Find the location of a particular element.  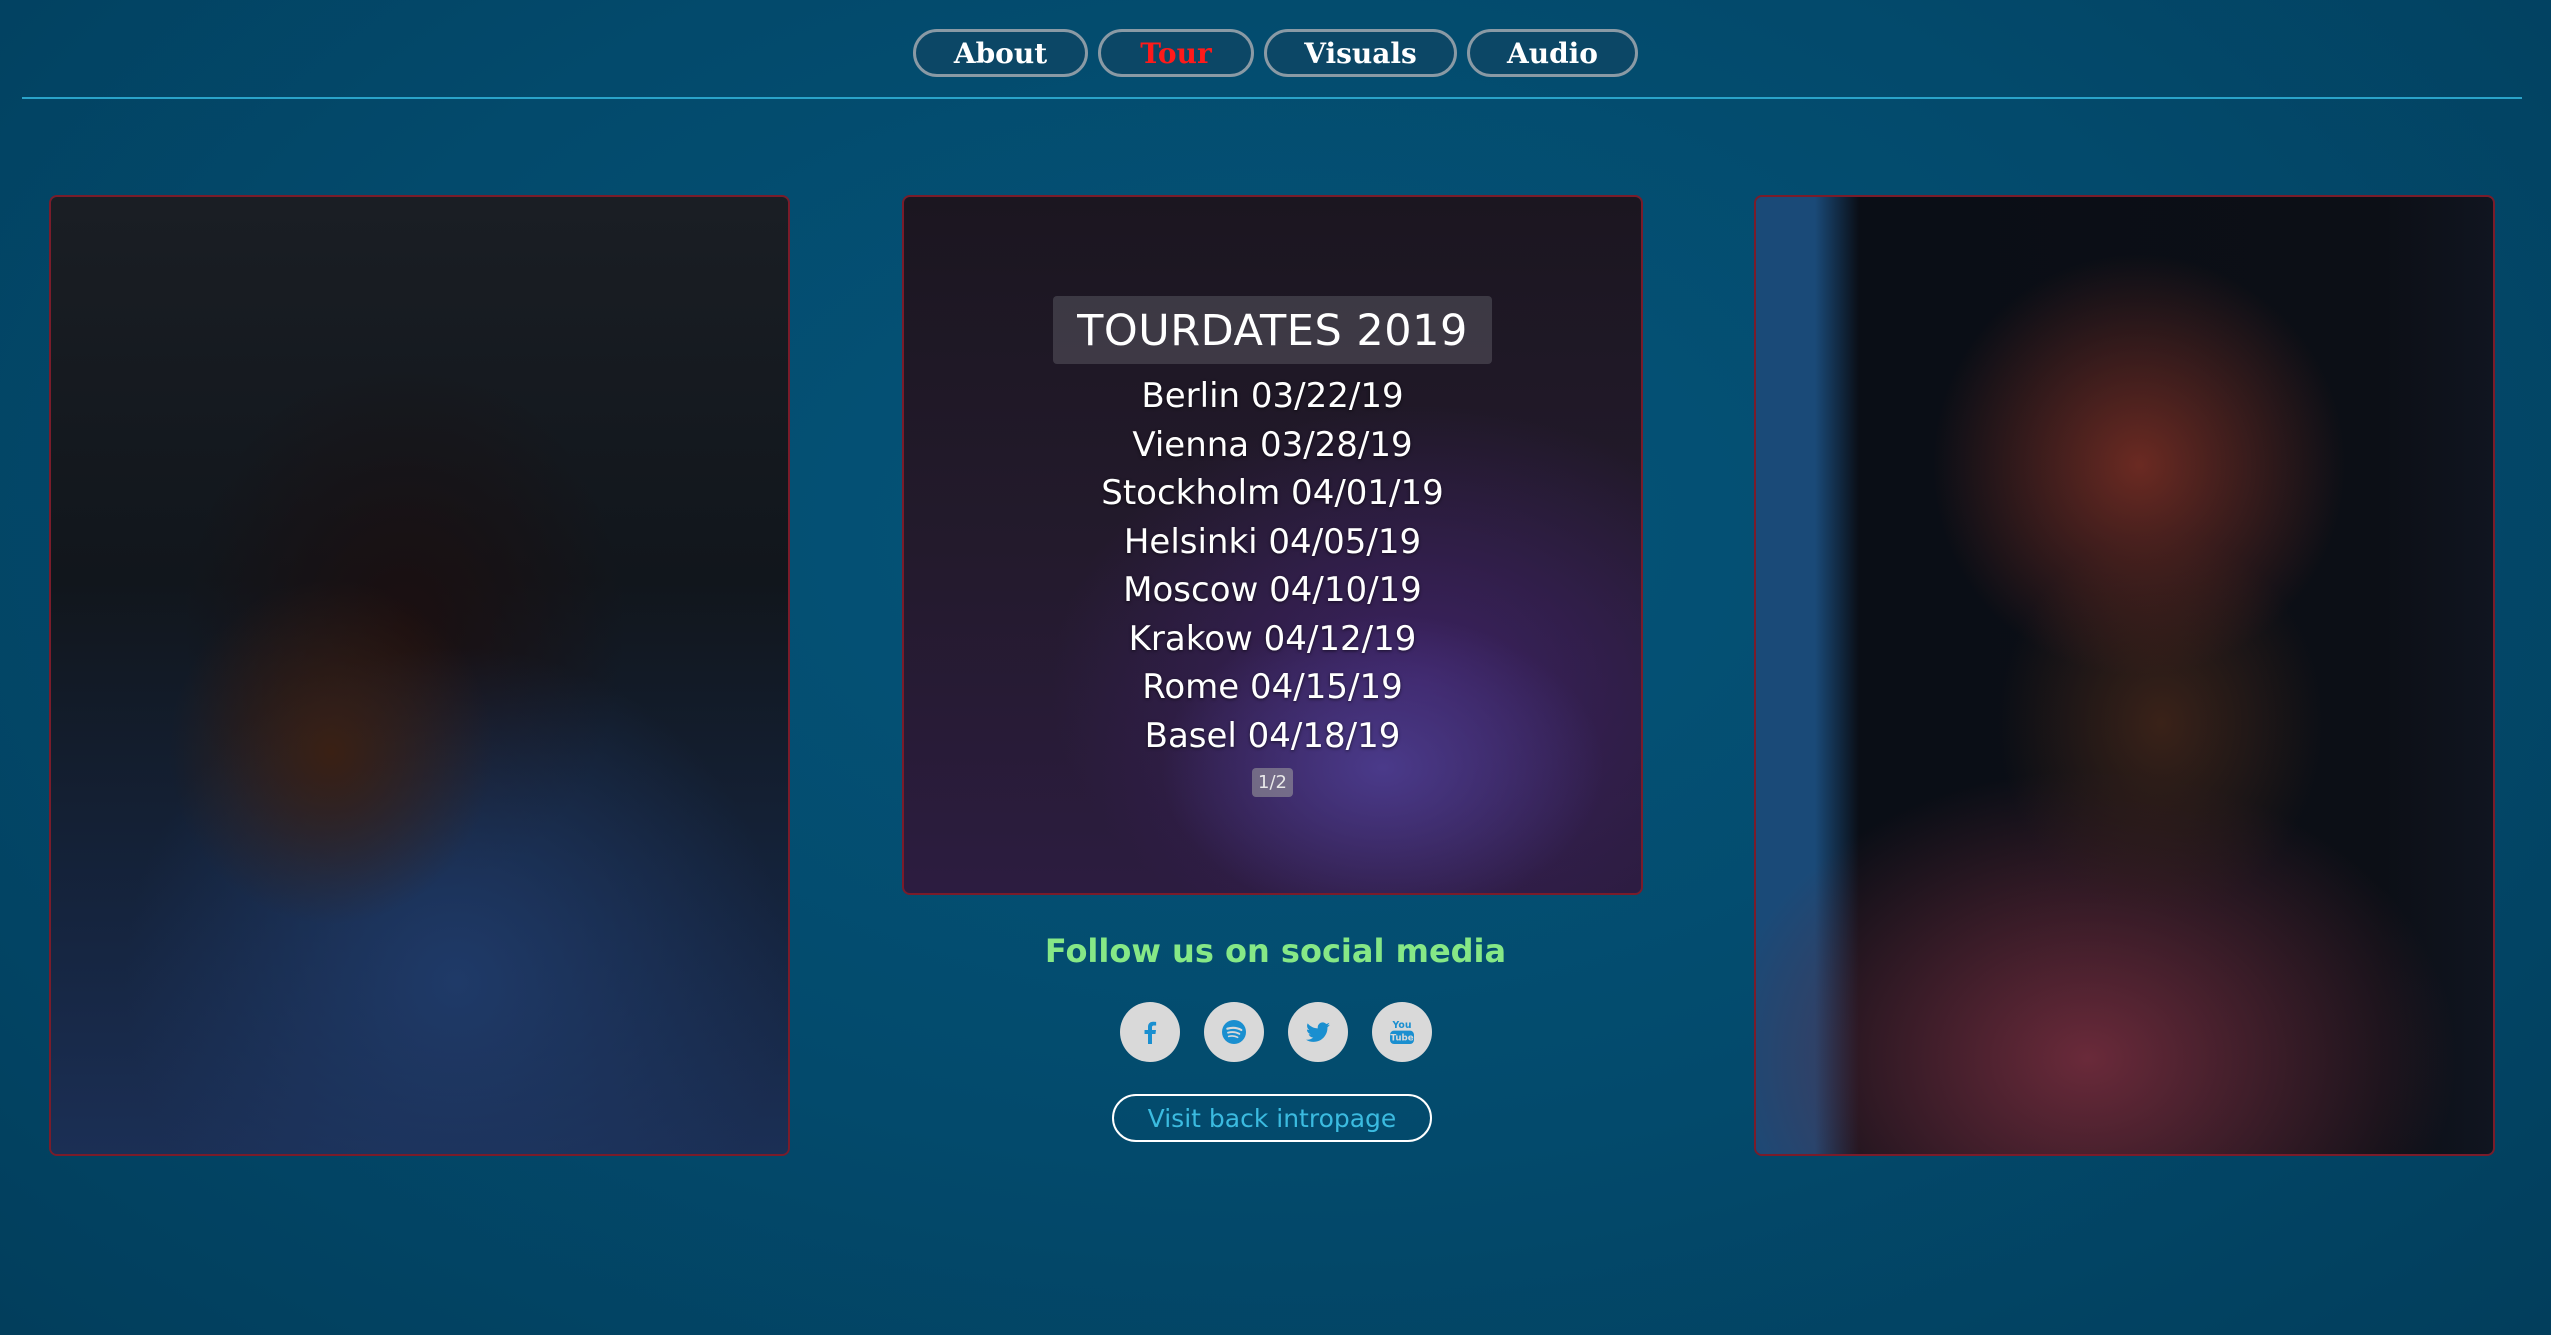

twitter-icon is located at coordinates (1317, 1032).